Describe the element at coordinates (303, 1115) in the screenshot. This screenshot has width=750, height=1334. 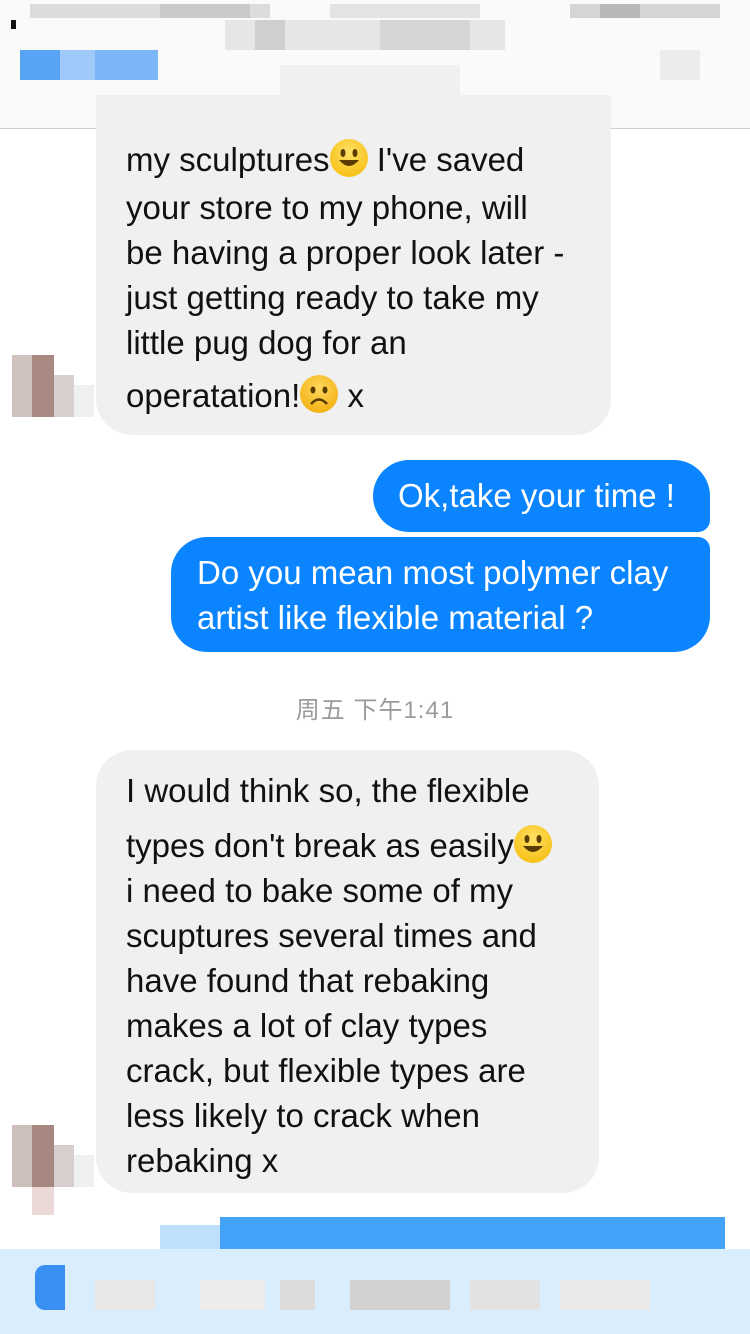
I see `message-line: less likely to crack when` at that location.